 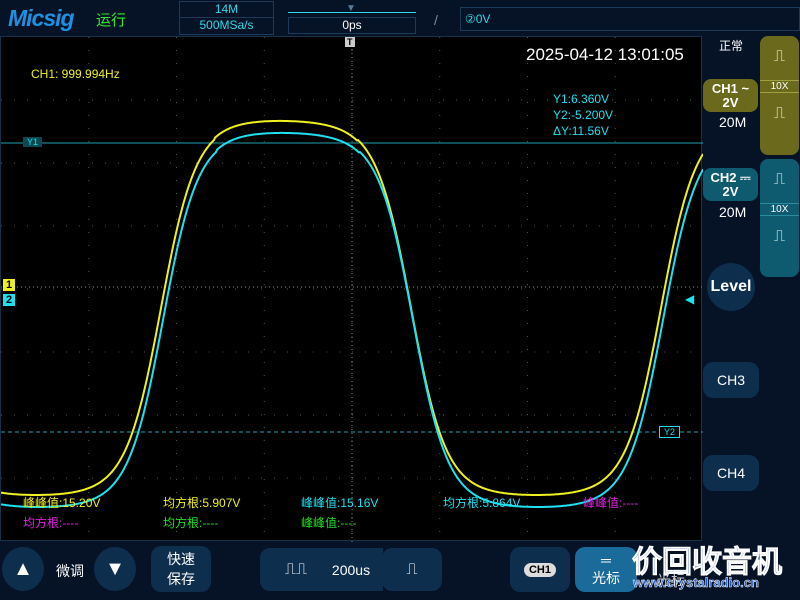 What do you see at coordinates (583, 115) in the screenshot?
I see `cursor-y2: Y2:-5.200V` at bounding box center [583, 115].